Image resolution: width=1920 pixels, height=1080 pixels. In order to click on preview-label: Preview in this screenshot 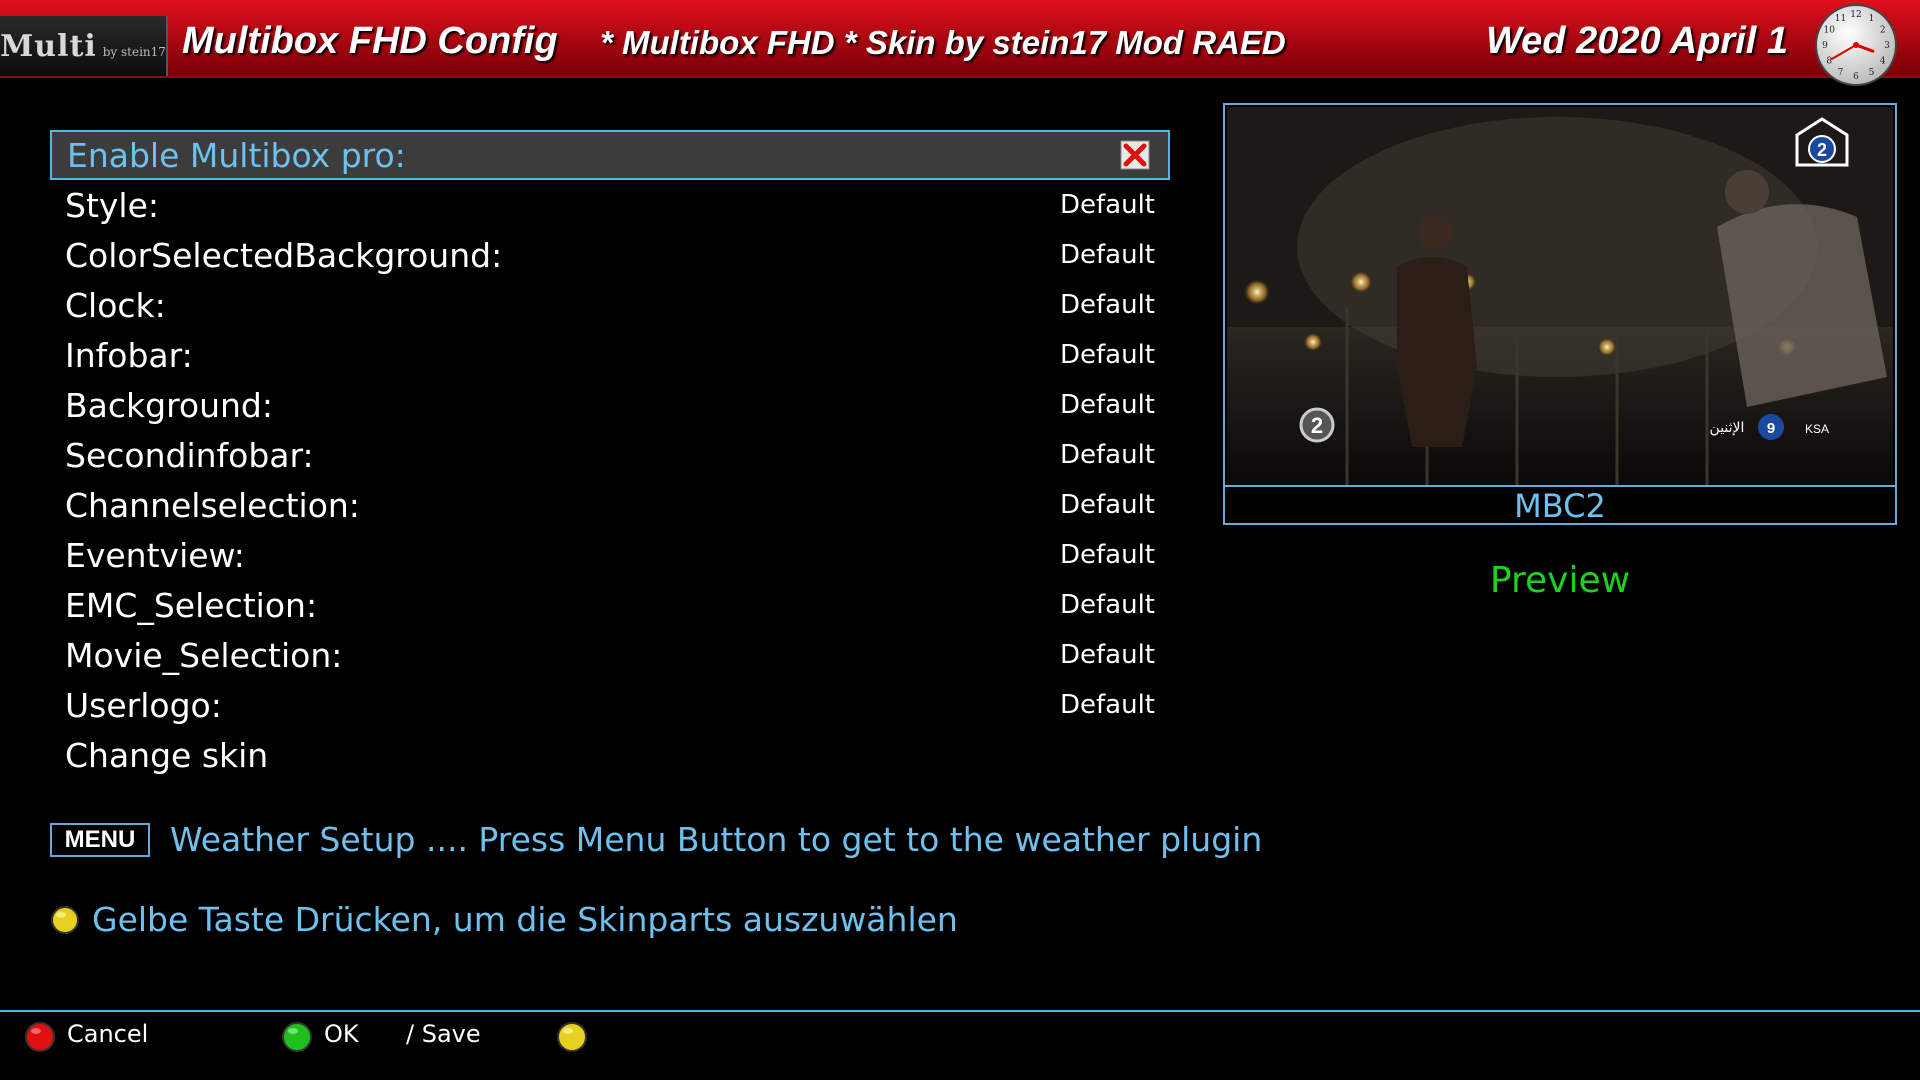, I will do `click(1560, 580)`.